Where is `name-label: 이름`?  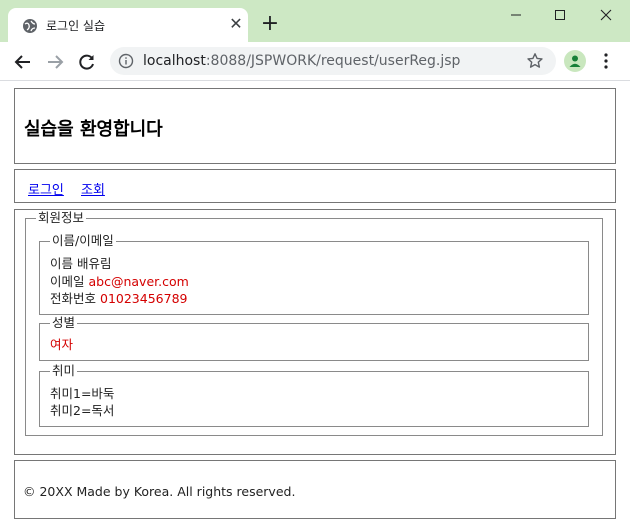 name-label: 이름 is located at coordinates (62, 263).